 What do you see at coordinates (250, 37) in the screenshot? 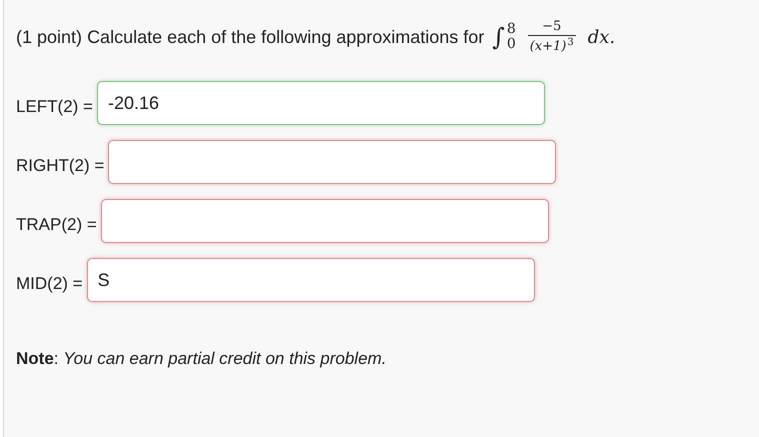
I see `question-text: (1 point) Calculate each of the following approximations for` at bounding box center [250, 37].